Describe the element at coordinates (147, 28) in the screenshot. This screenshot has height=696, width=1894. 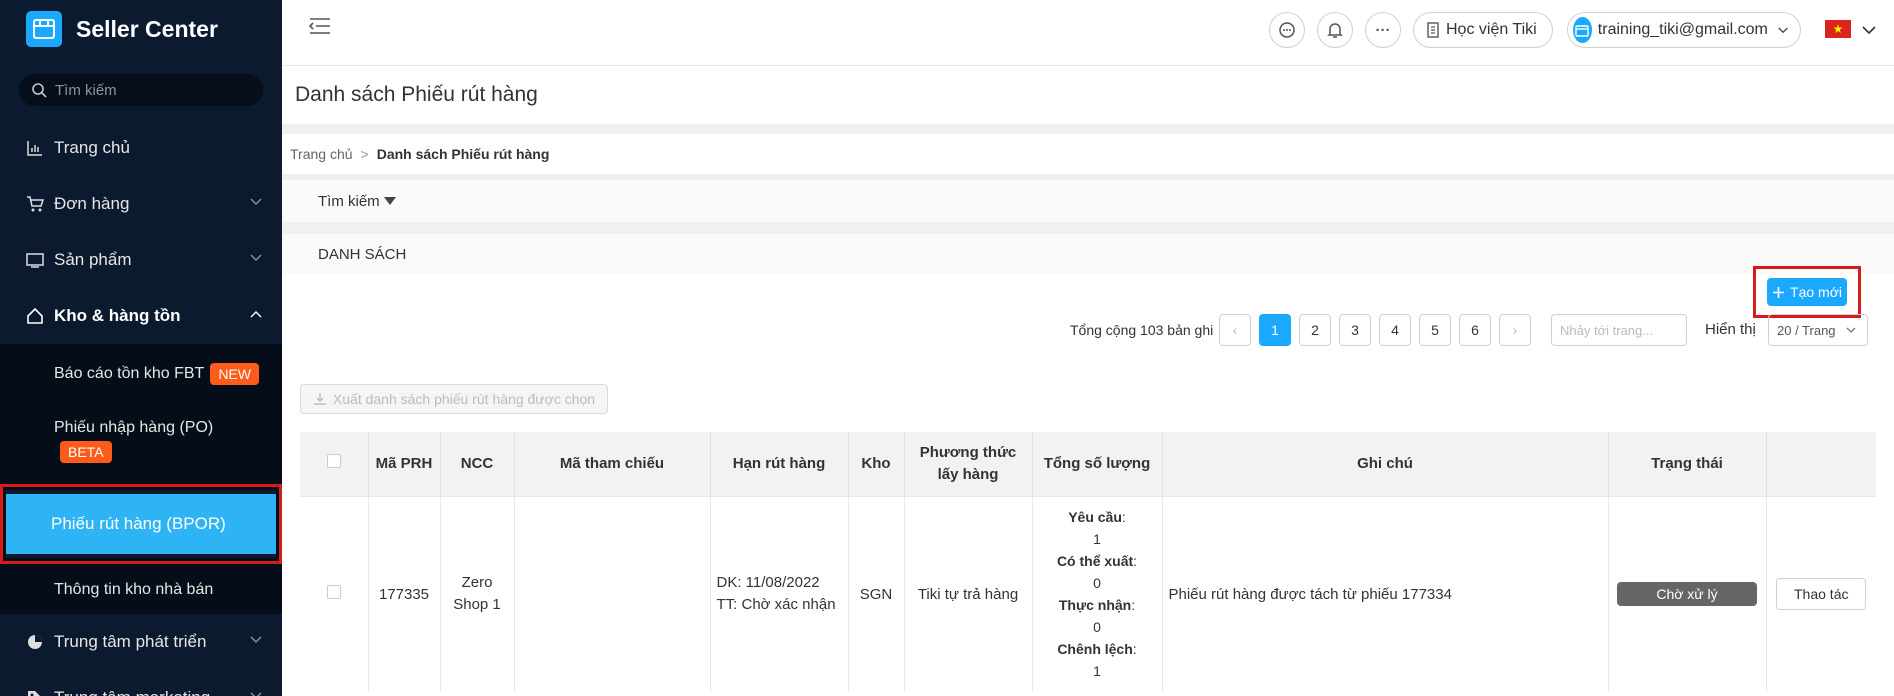
I see `brand-title: Seller Center` at that location.